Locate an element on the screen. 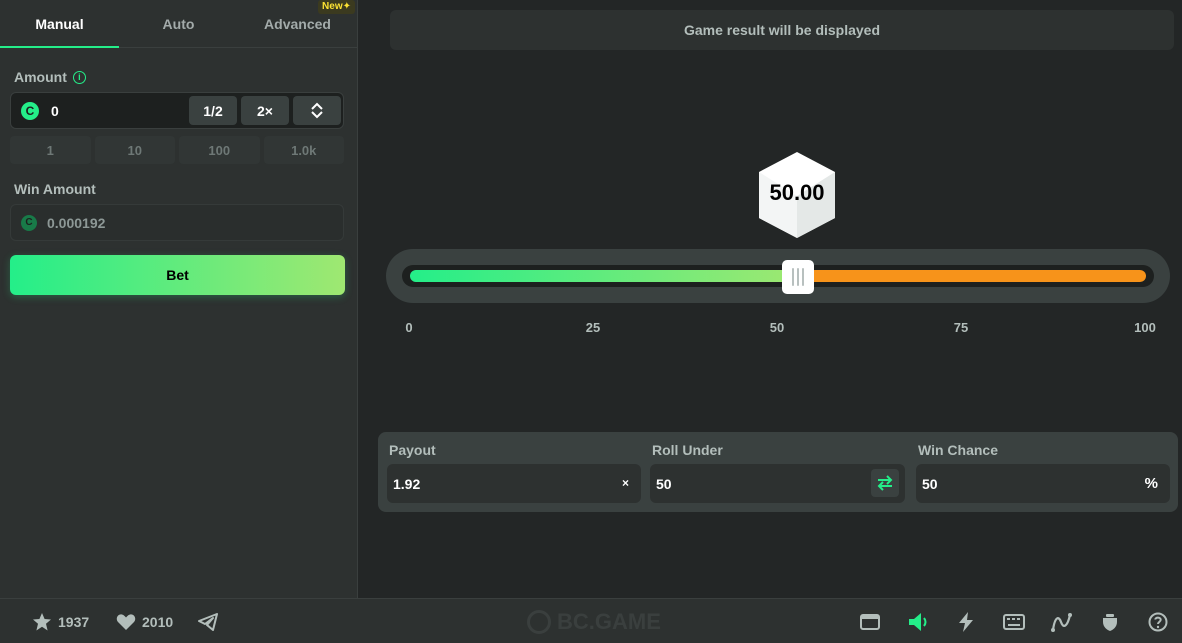 This screenshot has width=1182, height=643. telegram-icon is located at coordinates (208, 622).